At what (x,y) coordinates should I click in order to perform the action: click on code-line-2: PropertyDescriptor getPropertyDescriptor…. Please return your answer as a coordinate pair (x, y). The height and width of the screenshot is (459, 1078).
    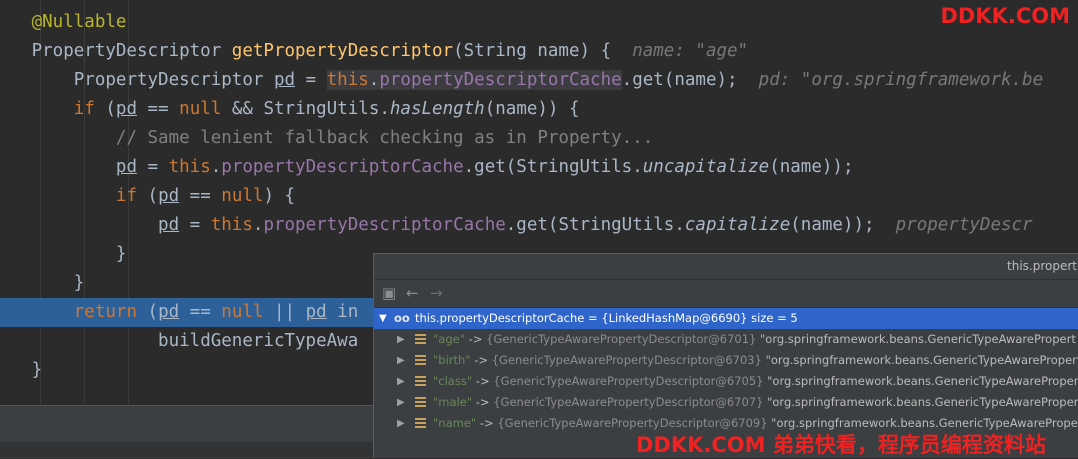
    Looking at the image, I should click on (390, 51).